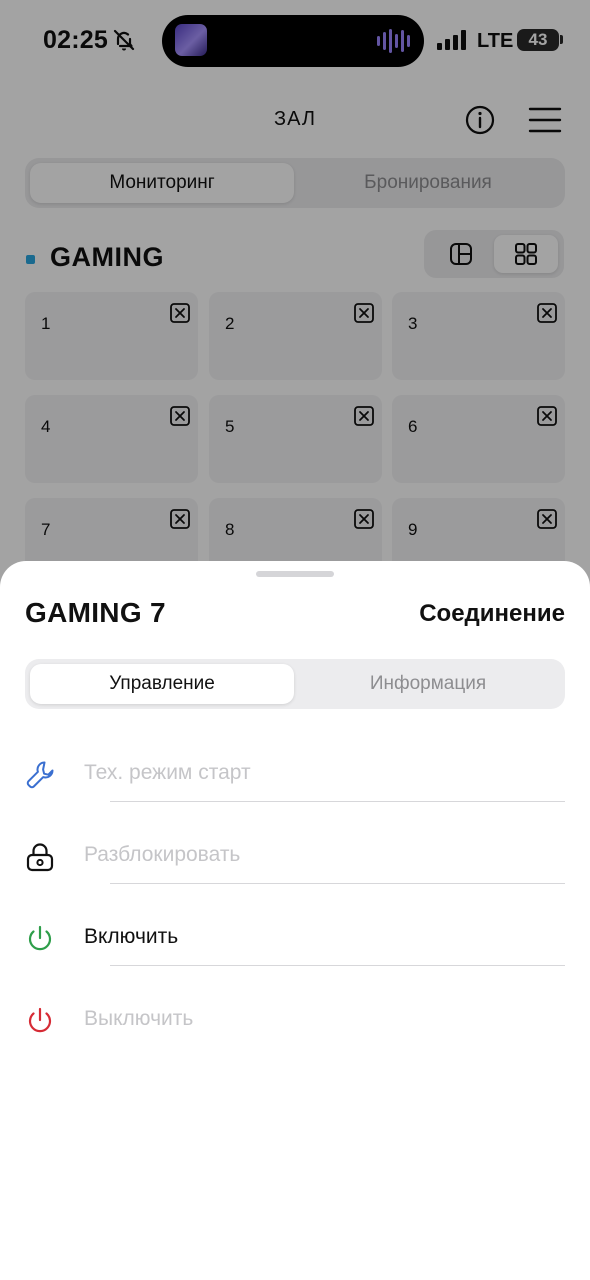 Image resolution: width=590 pixels, height=1280 pixels. What do you see at coordinates (40, 938) in the screenshot?
I see `power-on-icon` at bounding box center [40, 938].